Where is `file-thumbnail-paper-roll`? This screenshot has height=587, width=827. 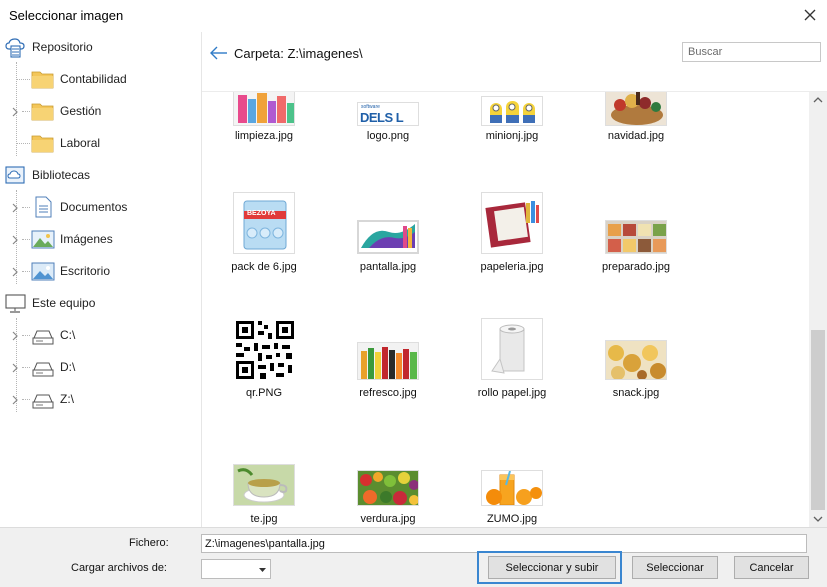 file-thumbnail-paper-roll is located at coordinates (512, 349).